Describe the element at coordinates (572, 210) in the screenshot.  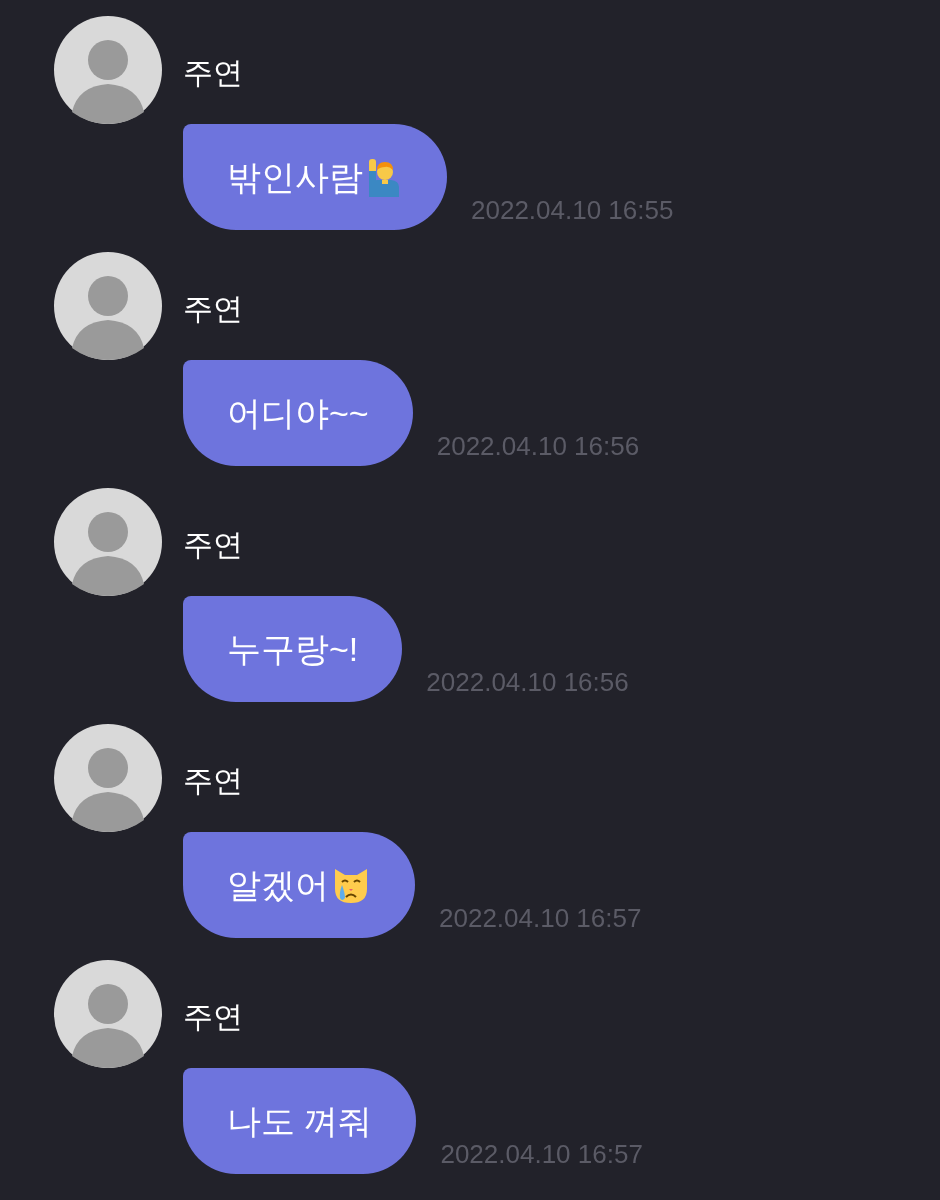
I see `timestamp: 2022.04.10 16:55` at that location.